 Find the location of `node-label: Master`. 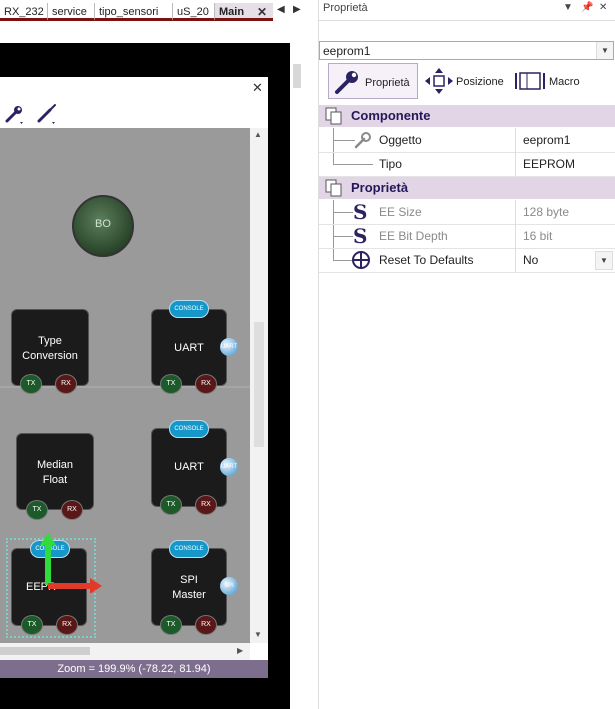

node-label: Master is located at coordinates (189, 595).